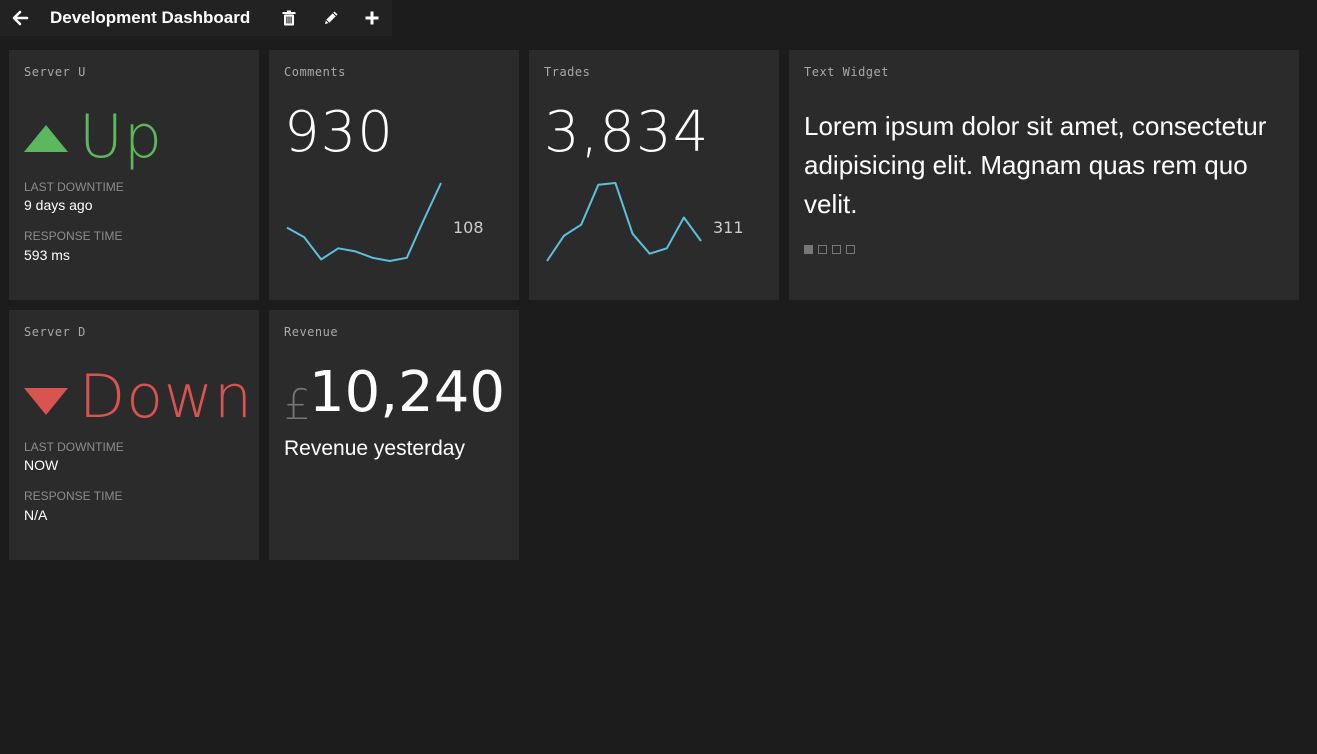 The height and width of the screenshot is (754, 1317). What do you see at coordinates (728, 227) in the screenshot?
I see `sparkline-last-value: 311` at bounding box center [728, 227].